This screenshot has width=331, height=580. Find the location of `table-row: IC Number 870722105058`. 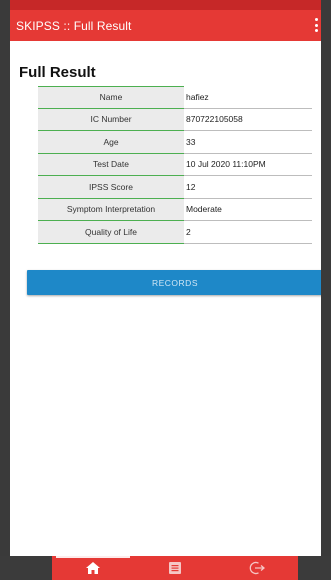

table-row: IC Number 870722105058 is located at coordinates (175, 119).